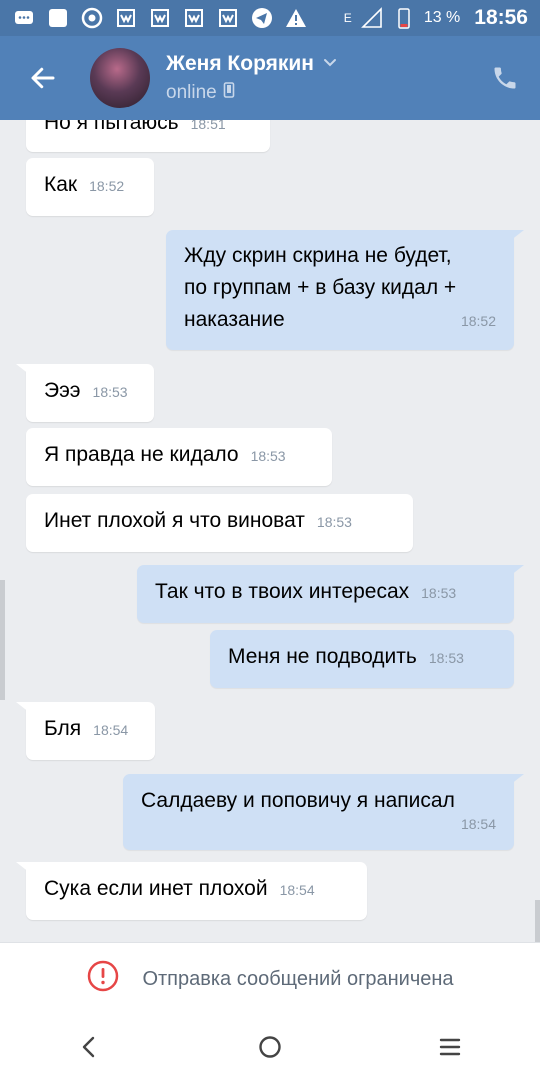 This screenshot has width=540, height=1080. What do you see at coordinates (318, 255) in the screenshot?
I see `message-text-line: Жду скрин скрина не будет,` at bounding box center [318, 255].